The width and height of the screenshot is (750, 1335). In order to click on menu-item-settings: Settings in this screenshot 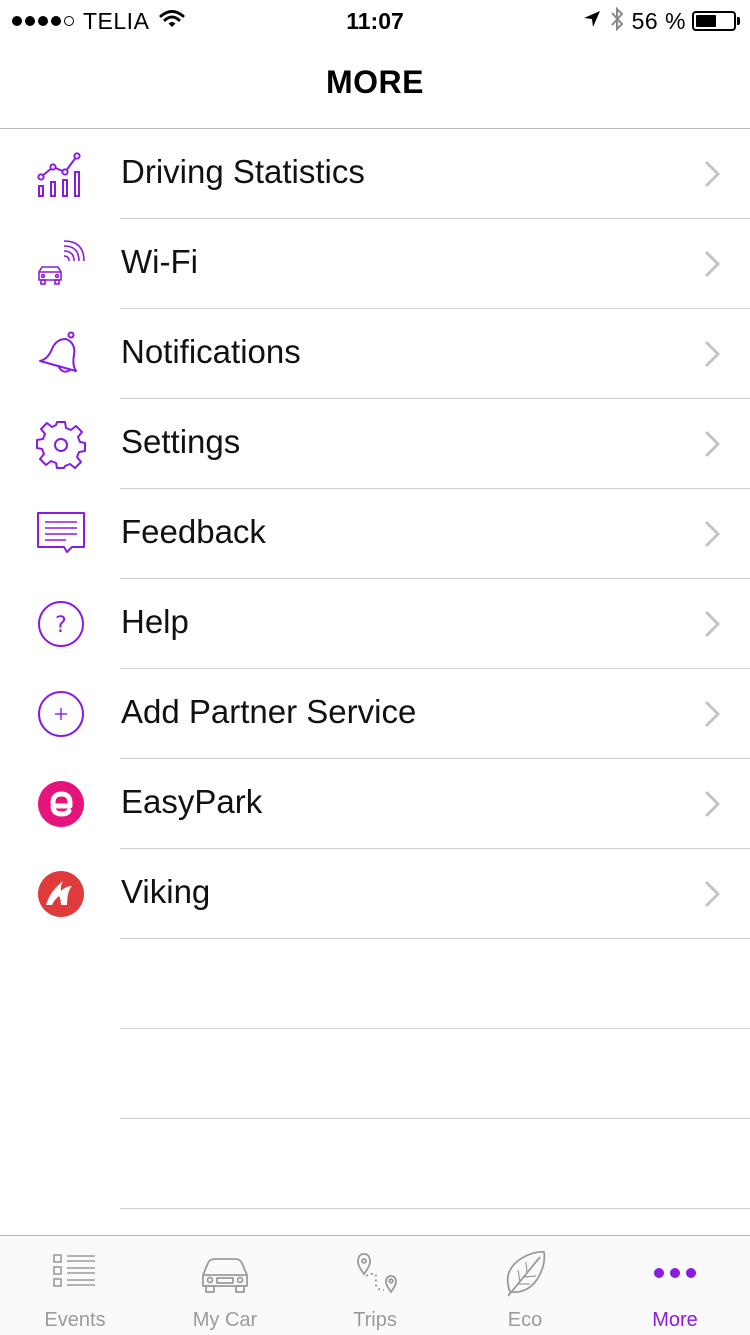, I will do `click(375, 444)`.